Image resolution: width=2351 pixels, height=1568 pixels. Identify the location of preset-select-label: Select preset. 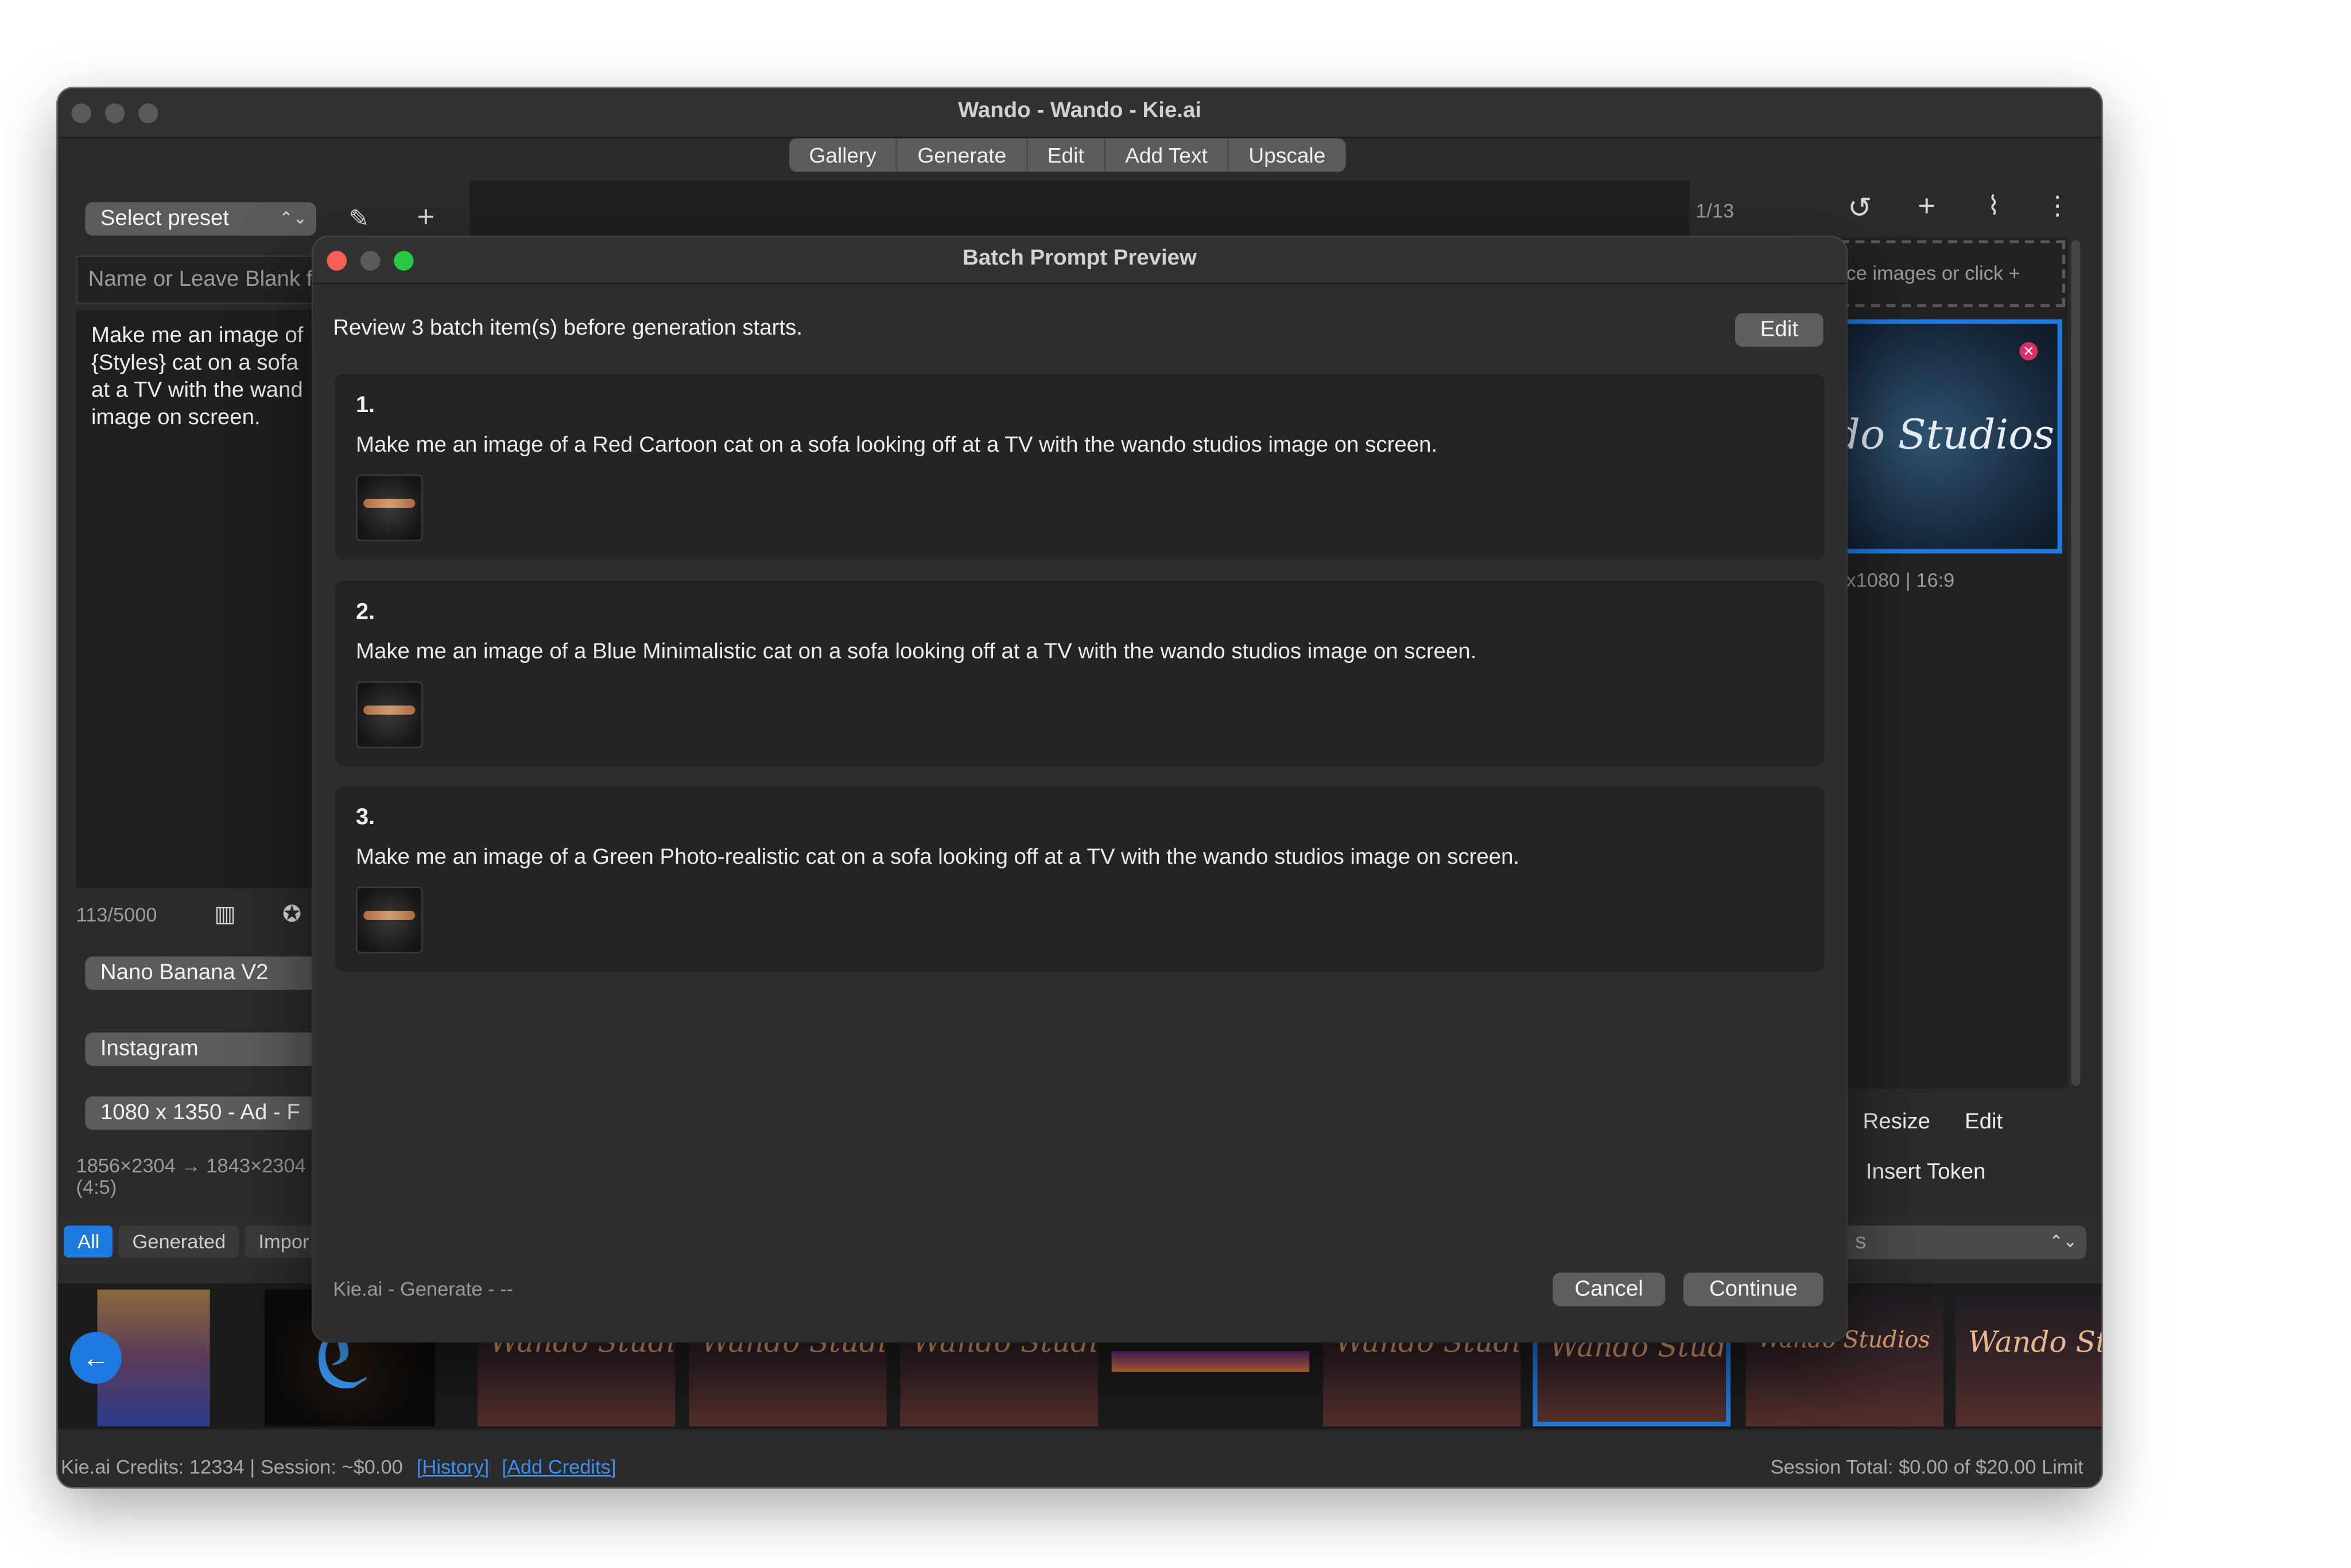
(165, 219).